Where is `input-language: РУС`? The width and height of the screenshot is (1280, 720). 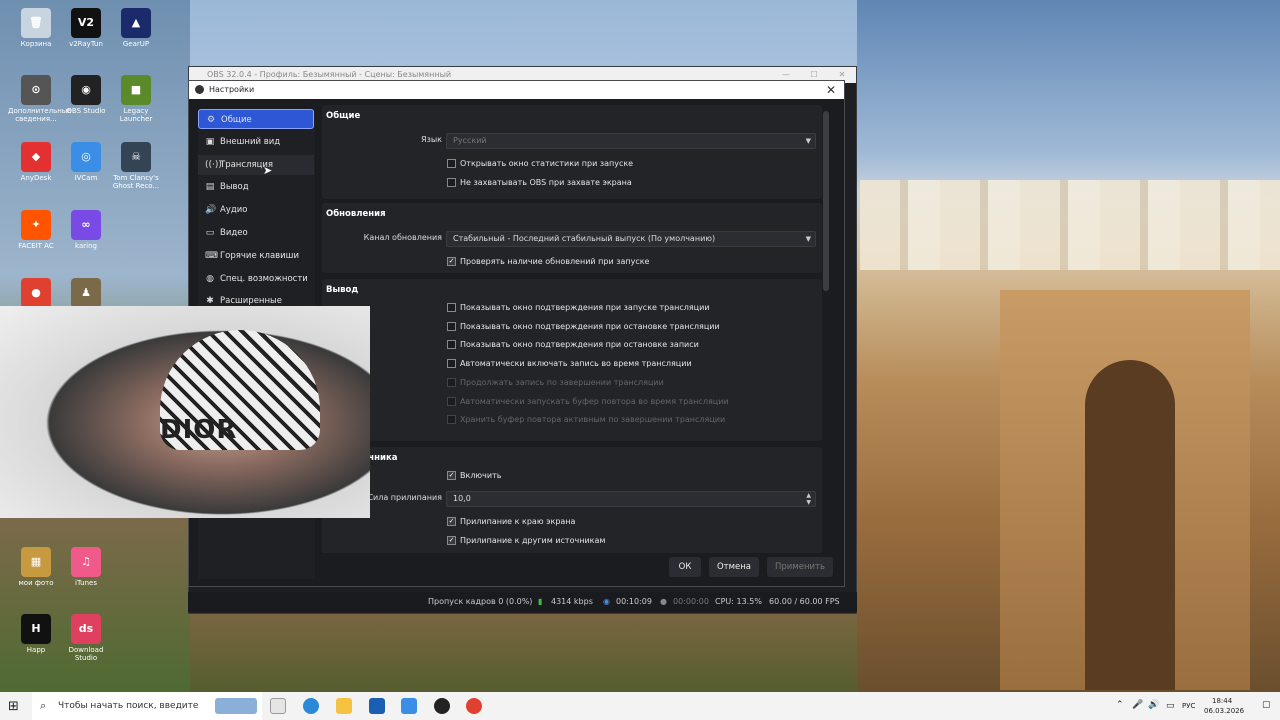
input-language: РУС is located at coordinates (1188, 706).